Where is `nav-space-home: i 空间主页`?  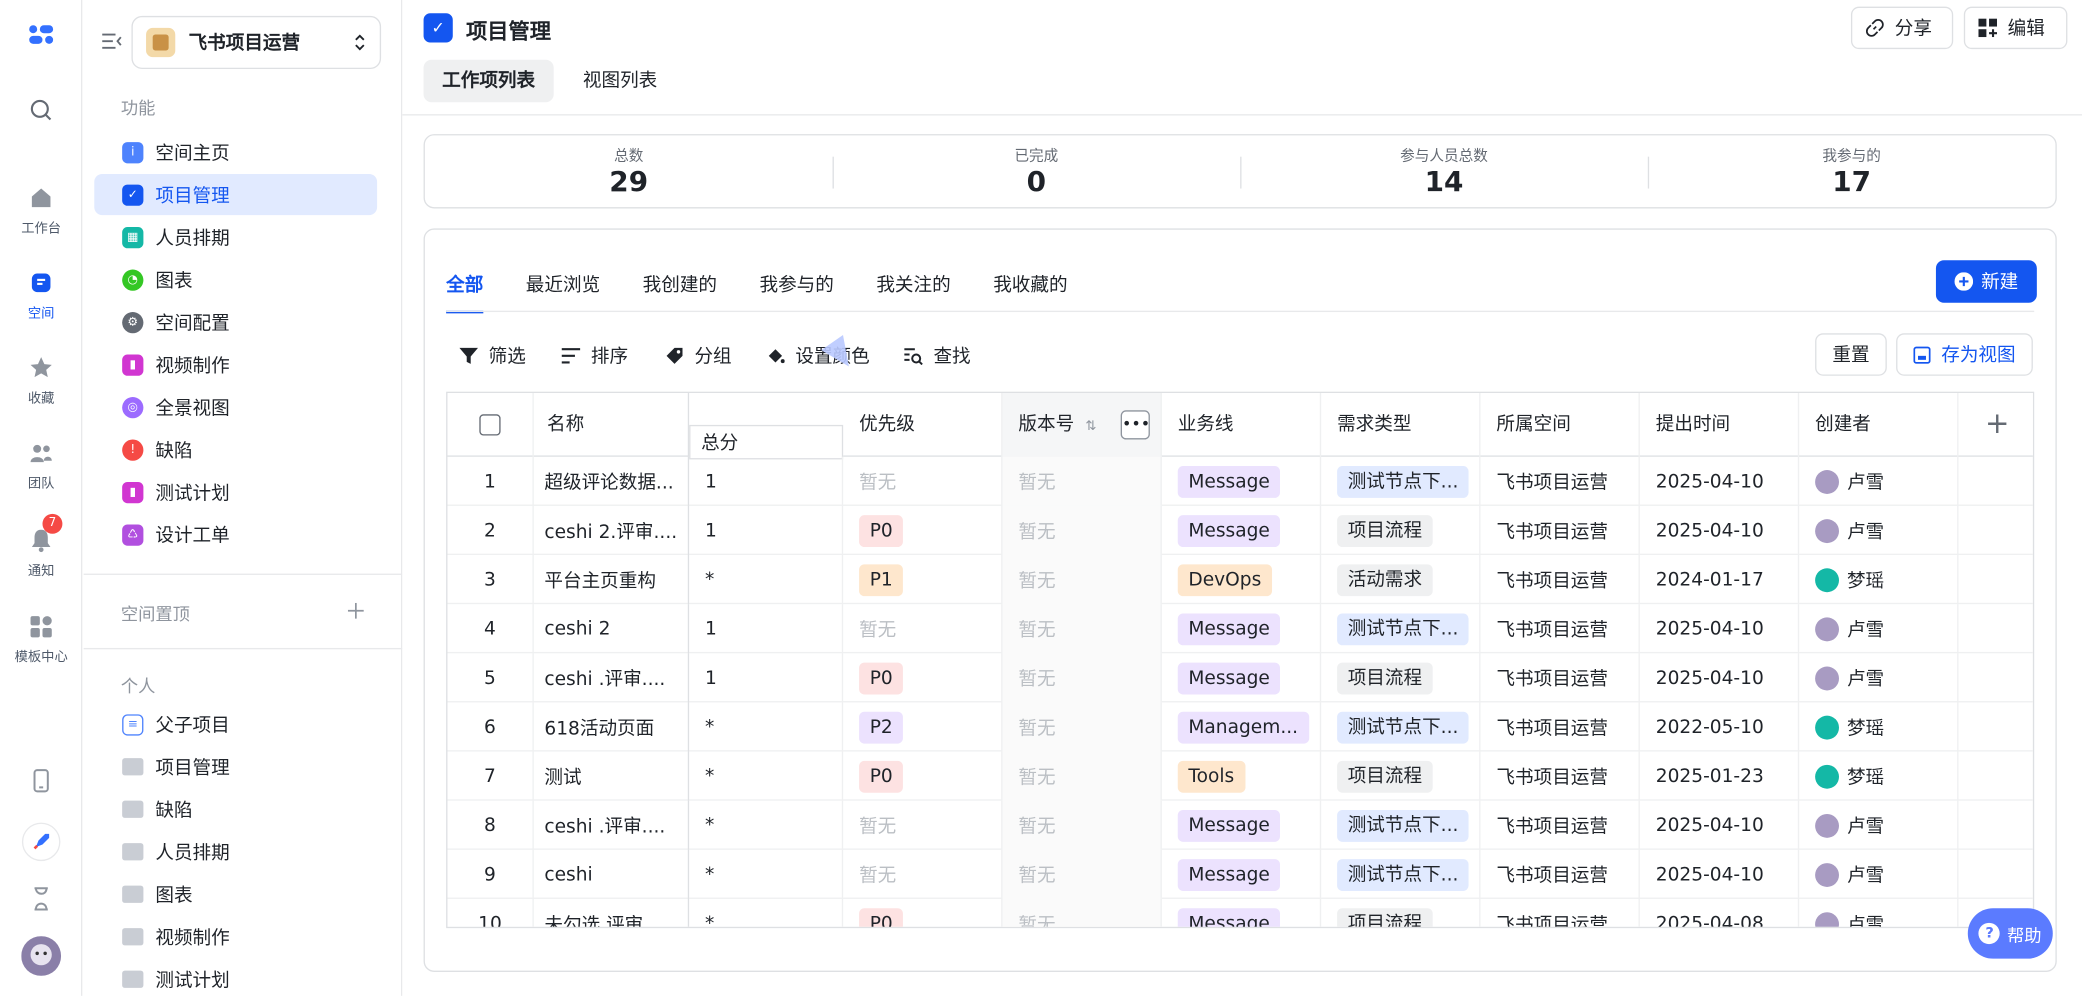
nav-space-home: i 空间主页 is located at coordinates (235, 151).